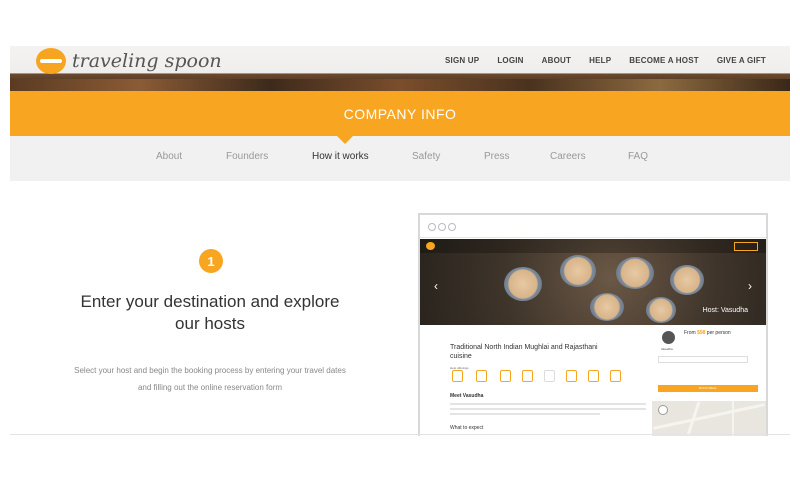 This screenshot has height=500, width=800. What do you see at coordinates (400, 434) in the screenshot?
I see `section-divider` at bounding box center [400, 434].